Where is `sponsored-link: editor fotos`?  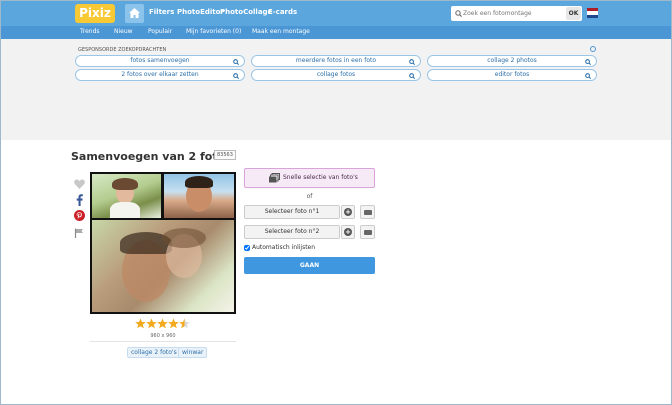 sponsored-link: editor fotos is located at coordinates (512, 75).